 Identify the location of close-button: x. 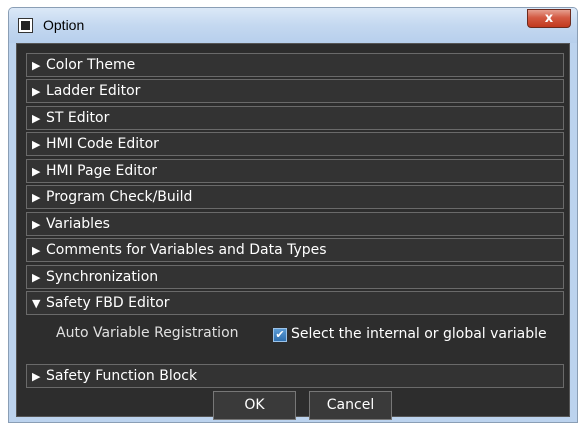
(549, 18).